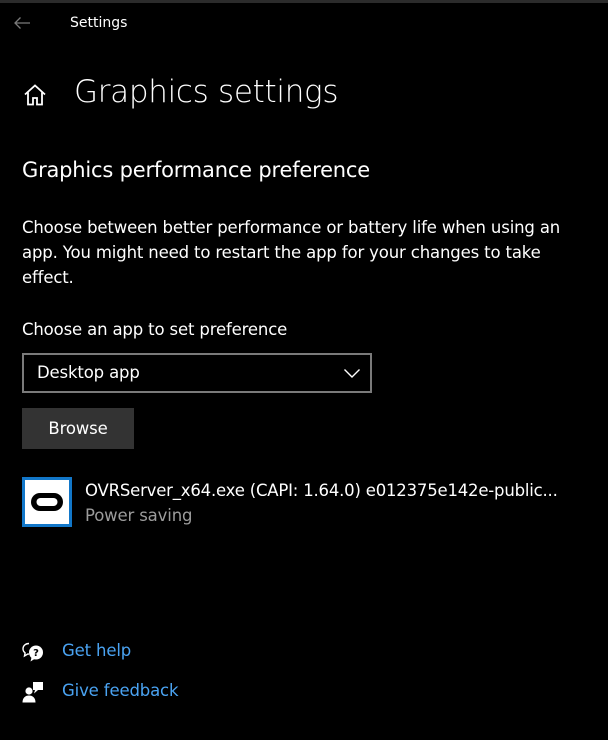 The width and height of the screenshot is (608, 740). I want to click on chevron-down-icon, so click(352, 373).